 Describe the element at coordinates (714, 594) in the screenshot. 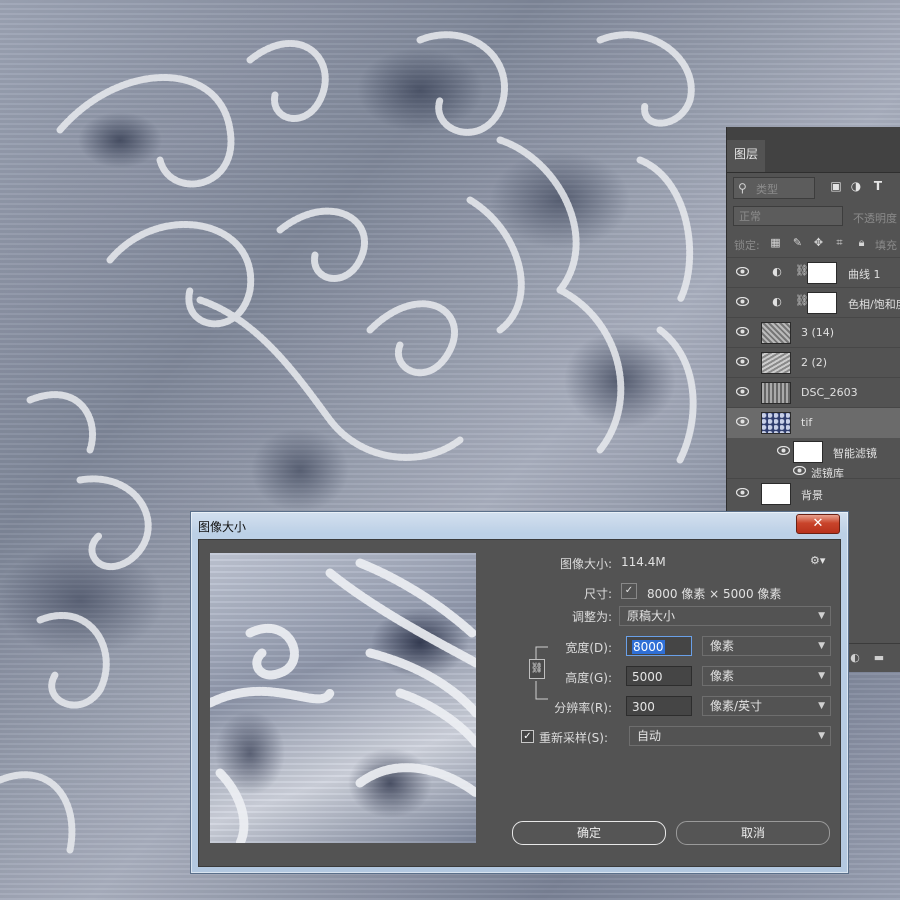

I see `dimensions-value: 8000 像素 × 5000 像素` at that location.